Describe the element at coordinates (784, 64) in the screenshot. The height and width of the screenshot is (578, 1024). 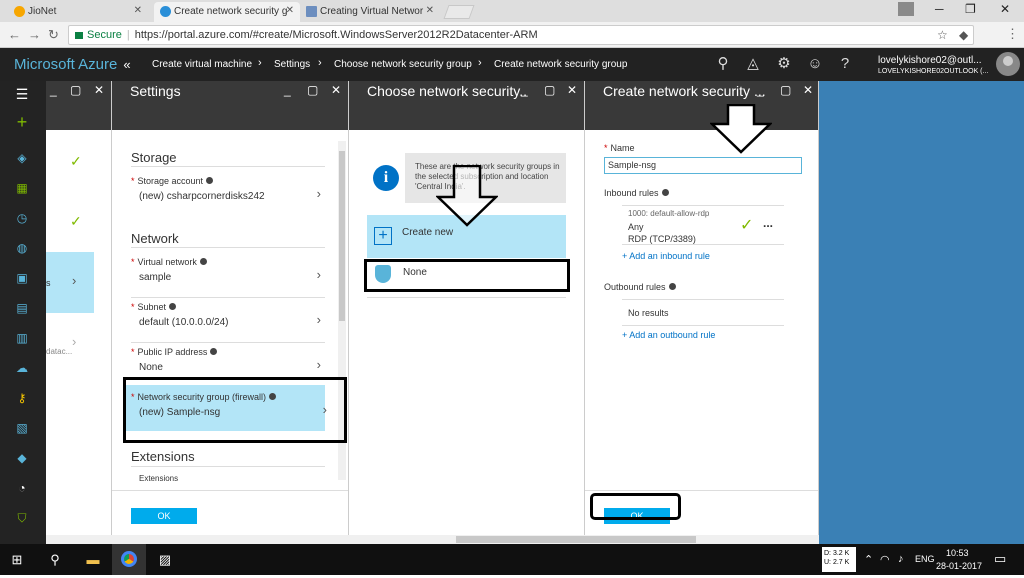
I see `gear-icon: ⚙` at that location.